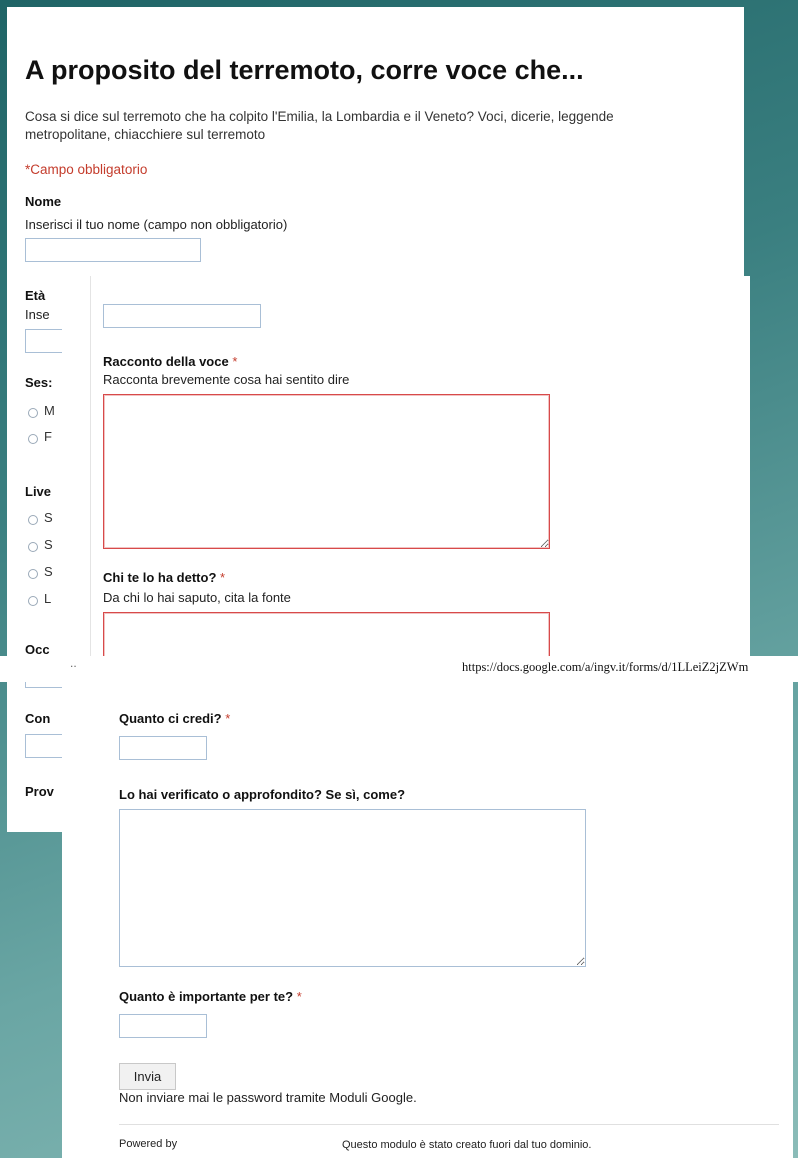 The height and width of the screenshot is (1158, 798). I want to click on credi-label: Quanto ci credi? *, so click(174, 718).